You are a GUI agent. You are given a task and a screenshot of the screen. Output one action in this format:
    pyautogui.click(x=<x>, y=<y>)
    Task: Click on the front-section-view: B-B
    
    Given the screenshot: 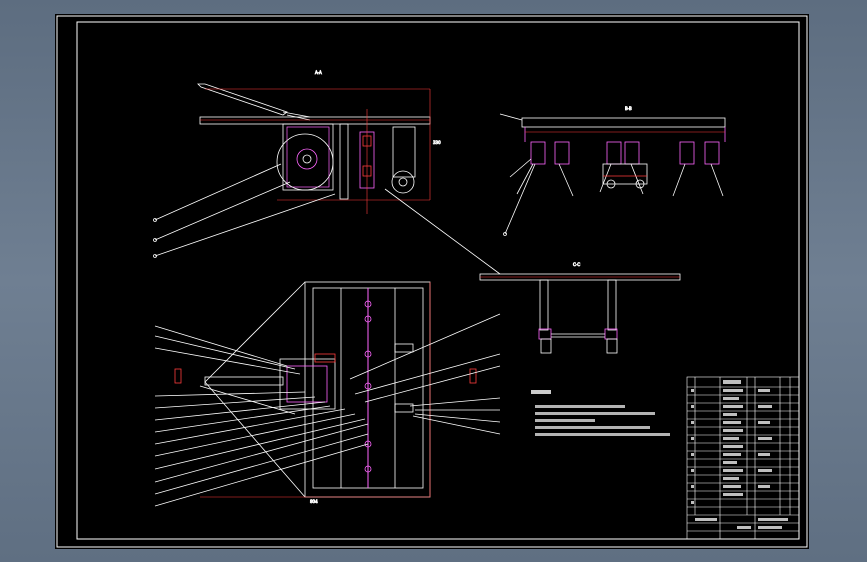 What is the action you would take?
    pyautogui.click(x=612, y=171)
    